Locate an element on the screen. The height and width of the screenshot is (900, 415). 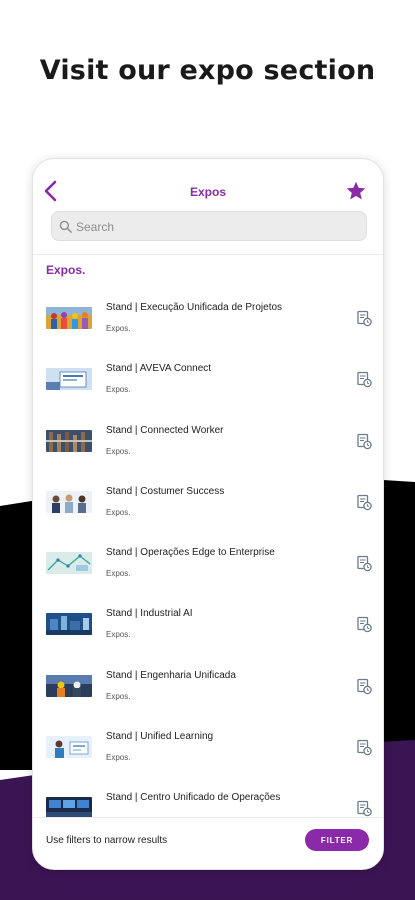
expo-list-item: Stand | Centro Unificado de Operações is located at coordinates (208, 800).